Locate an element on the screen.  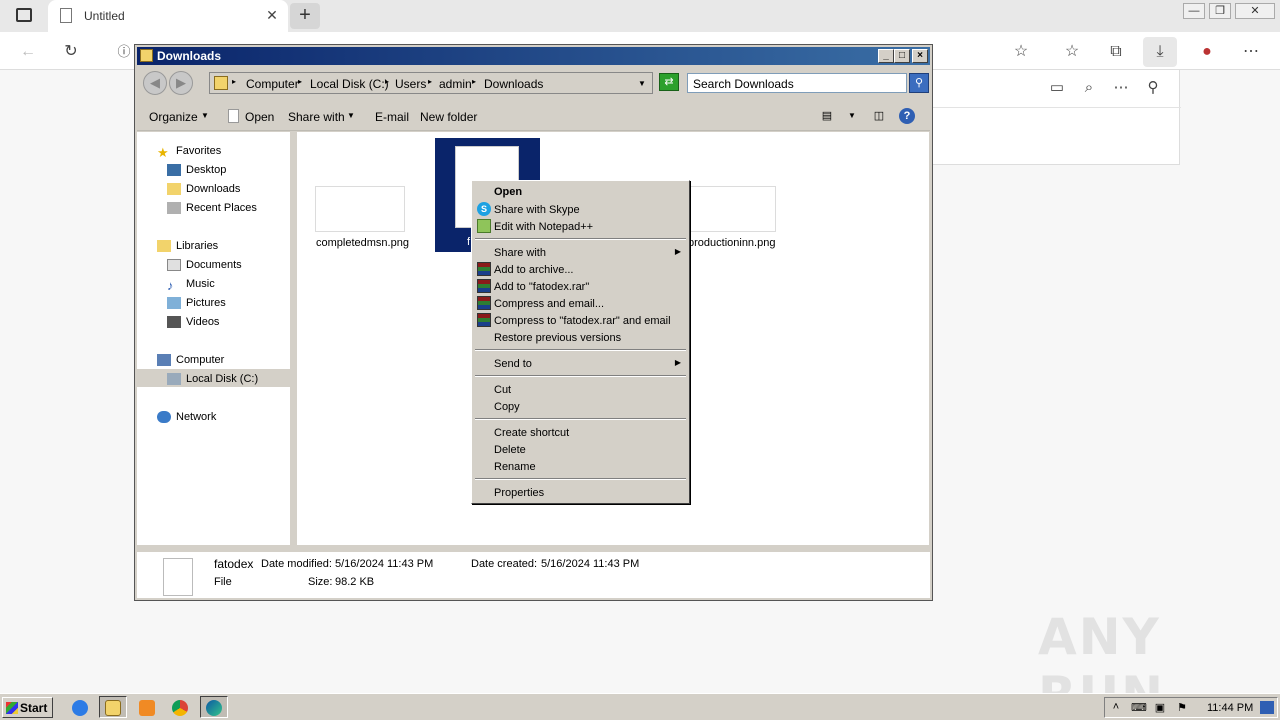
star-icon: ★ is located at coordinates (163, 152).